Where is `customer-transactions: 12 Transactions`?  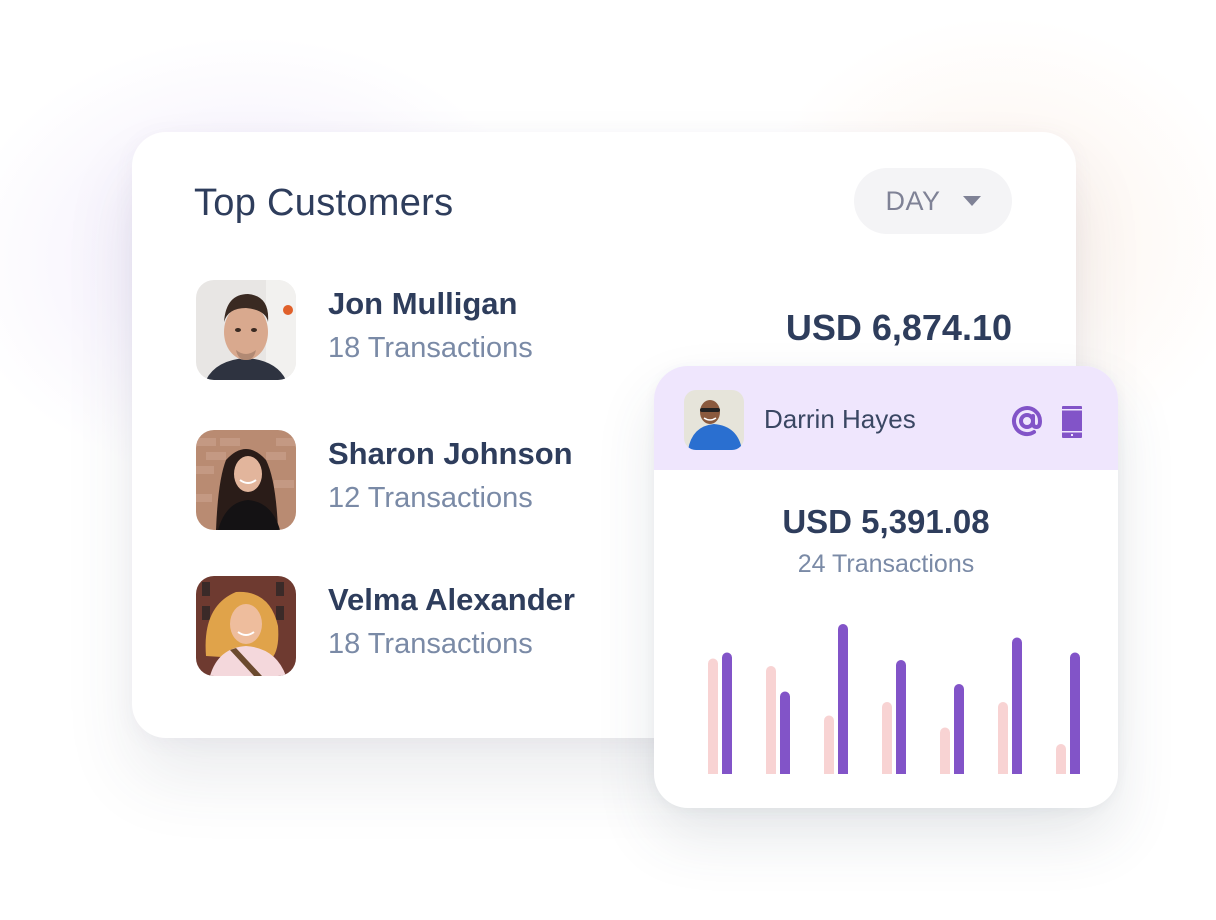
customer-transactions: 12 Transactions is located at coordinates (430, 498).